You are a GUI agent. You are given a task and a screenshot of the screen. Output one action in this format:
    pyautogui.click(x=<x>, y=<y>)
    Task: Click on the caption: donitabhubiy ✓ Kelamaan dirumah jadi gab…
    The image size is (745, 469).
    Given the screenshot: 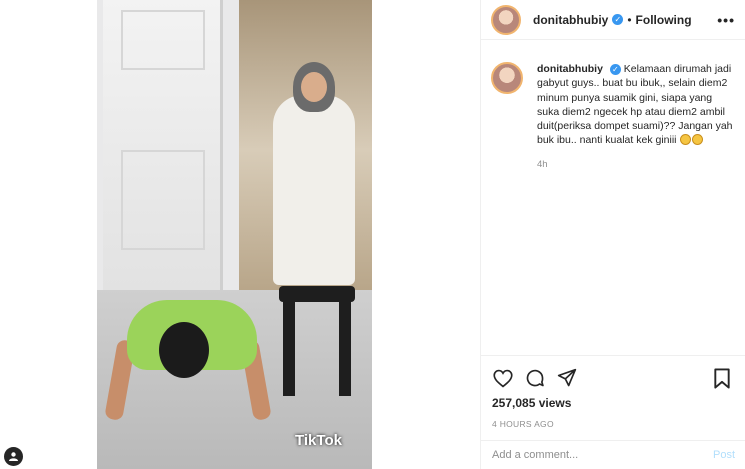 What is the action you would take?
    pyautogui.click(x=616, y=117)
    